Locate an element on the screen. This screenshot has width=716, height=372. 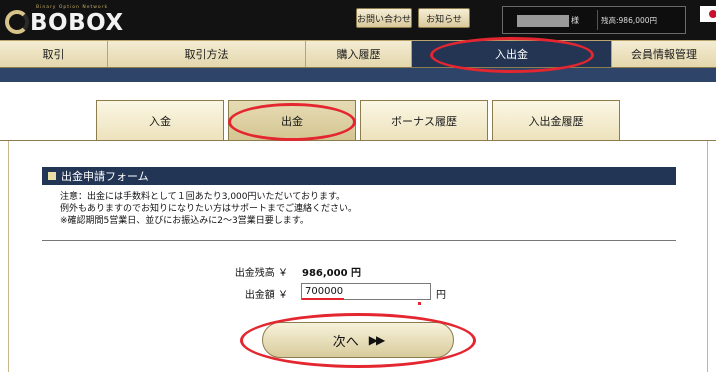
input-marker is located at coordinates (419, 303).